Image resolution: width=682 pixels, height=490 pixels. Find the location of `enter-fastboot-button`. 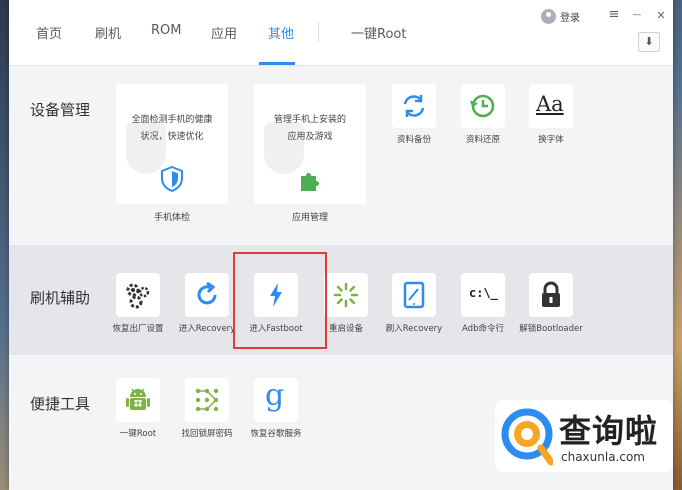

enter-fastboot-button is located at coordinates (276, 295).